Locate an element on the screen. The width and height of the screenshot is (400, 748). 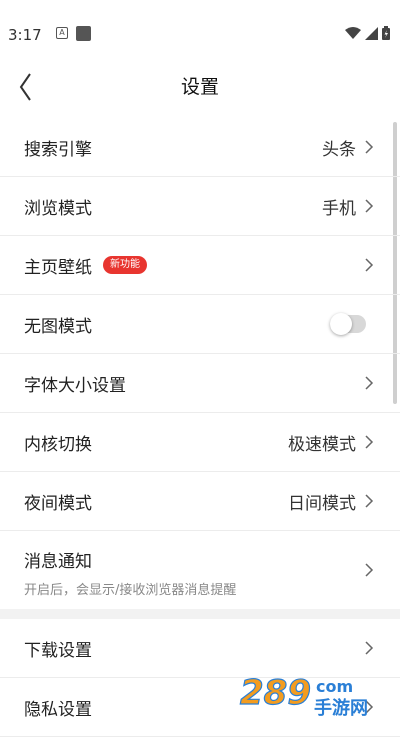
top-bar: 设置 is located at coordinates (200, 92).